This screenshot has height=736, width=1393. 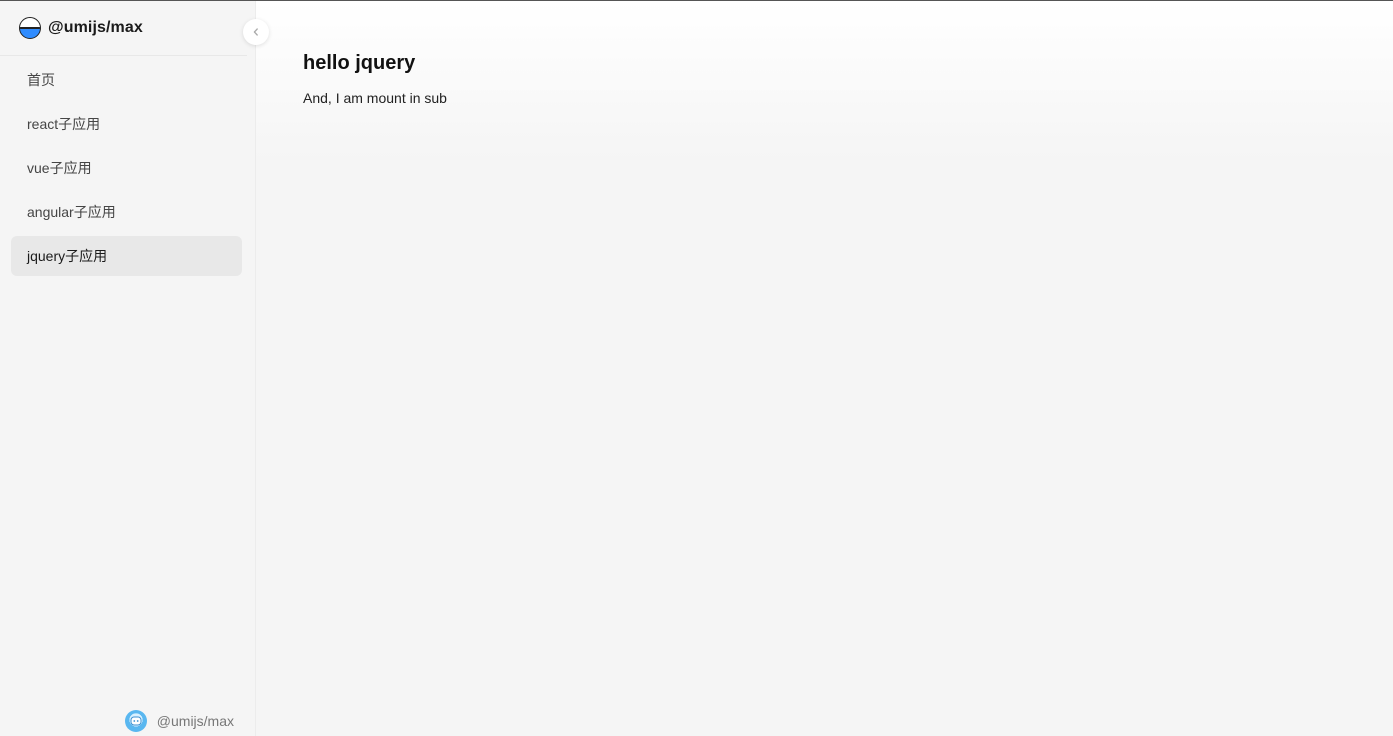 I want to click on brand: @umijs/max, so click(x=123, y=28).